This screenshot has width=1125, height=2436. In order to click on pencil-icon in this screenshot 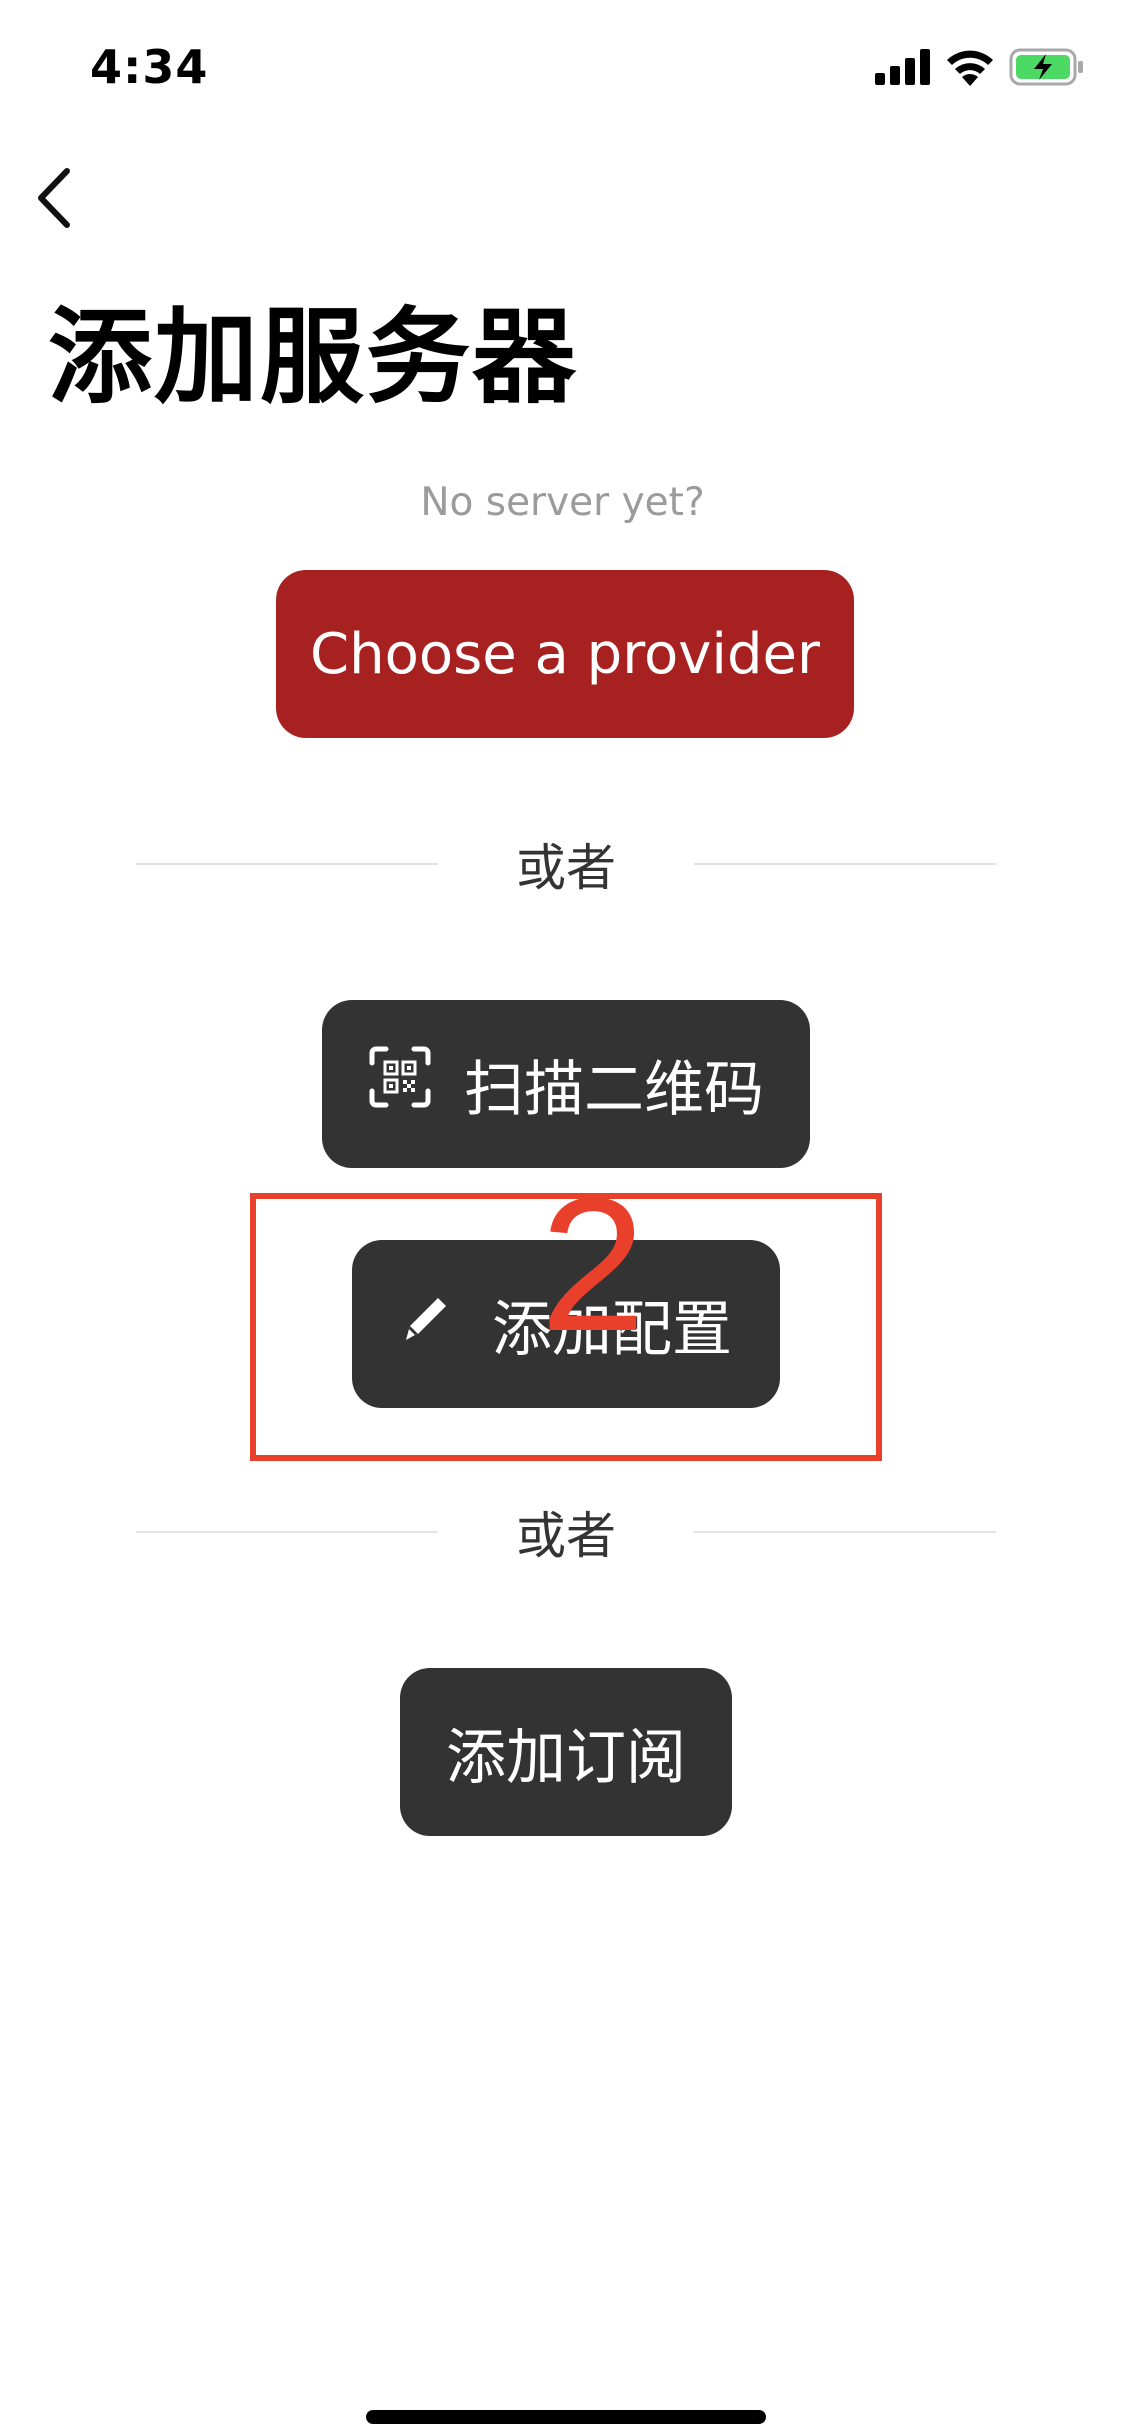, I will do `click(426, 1324)`.